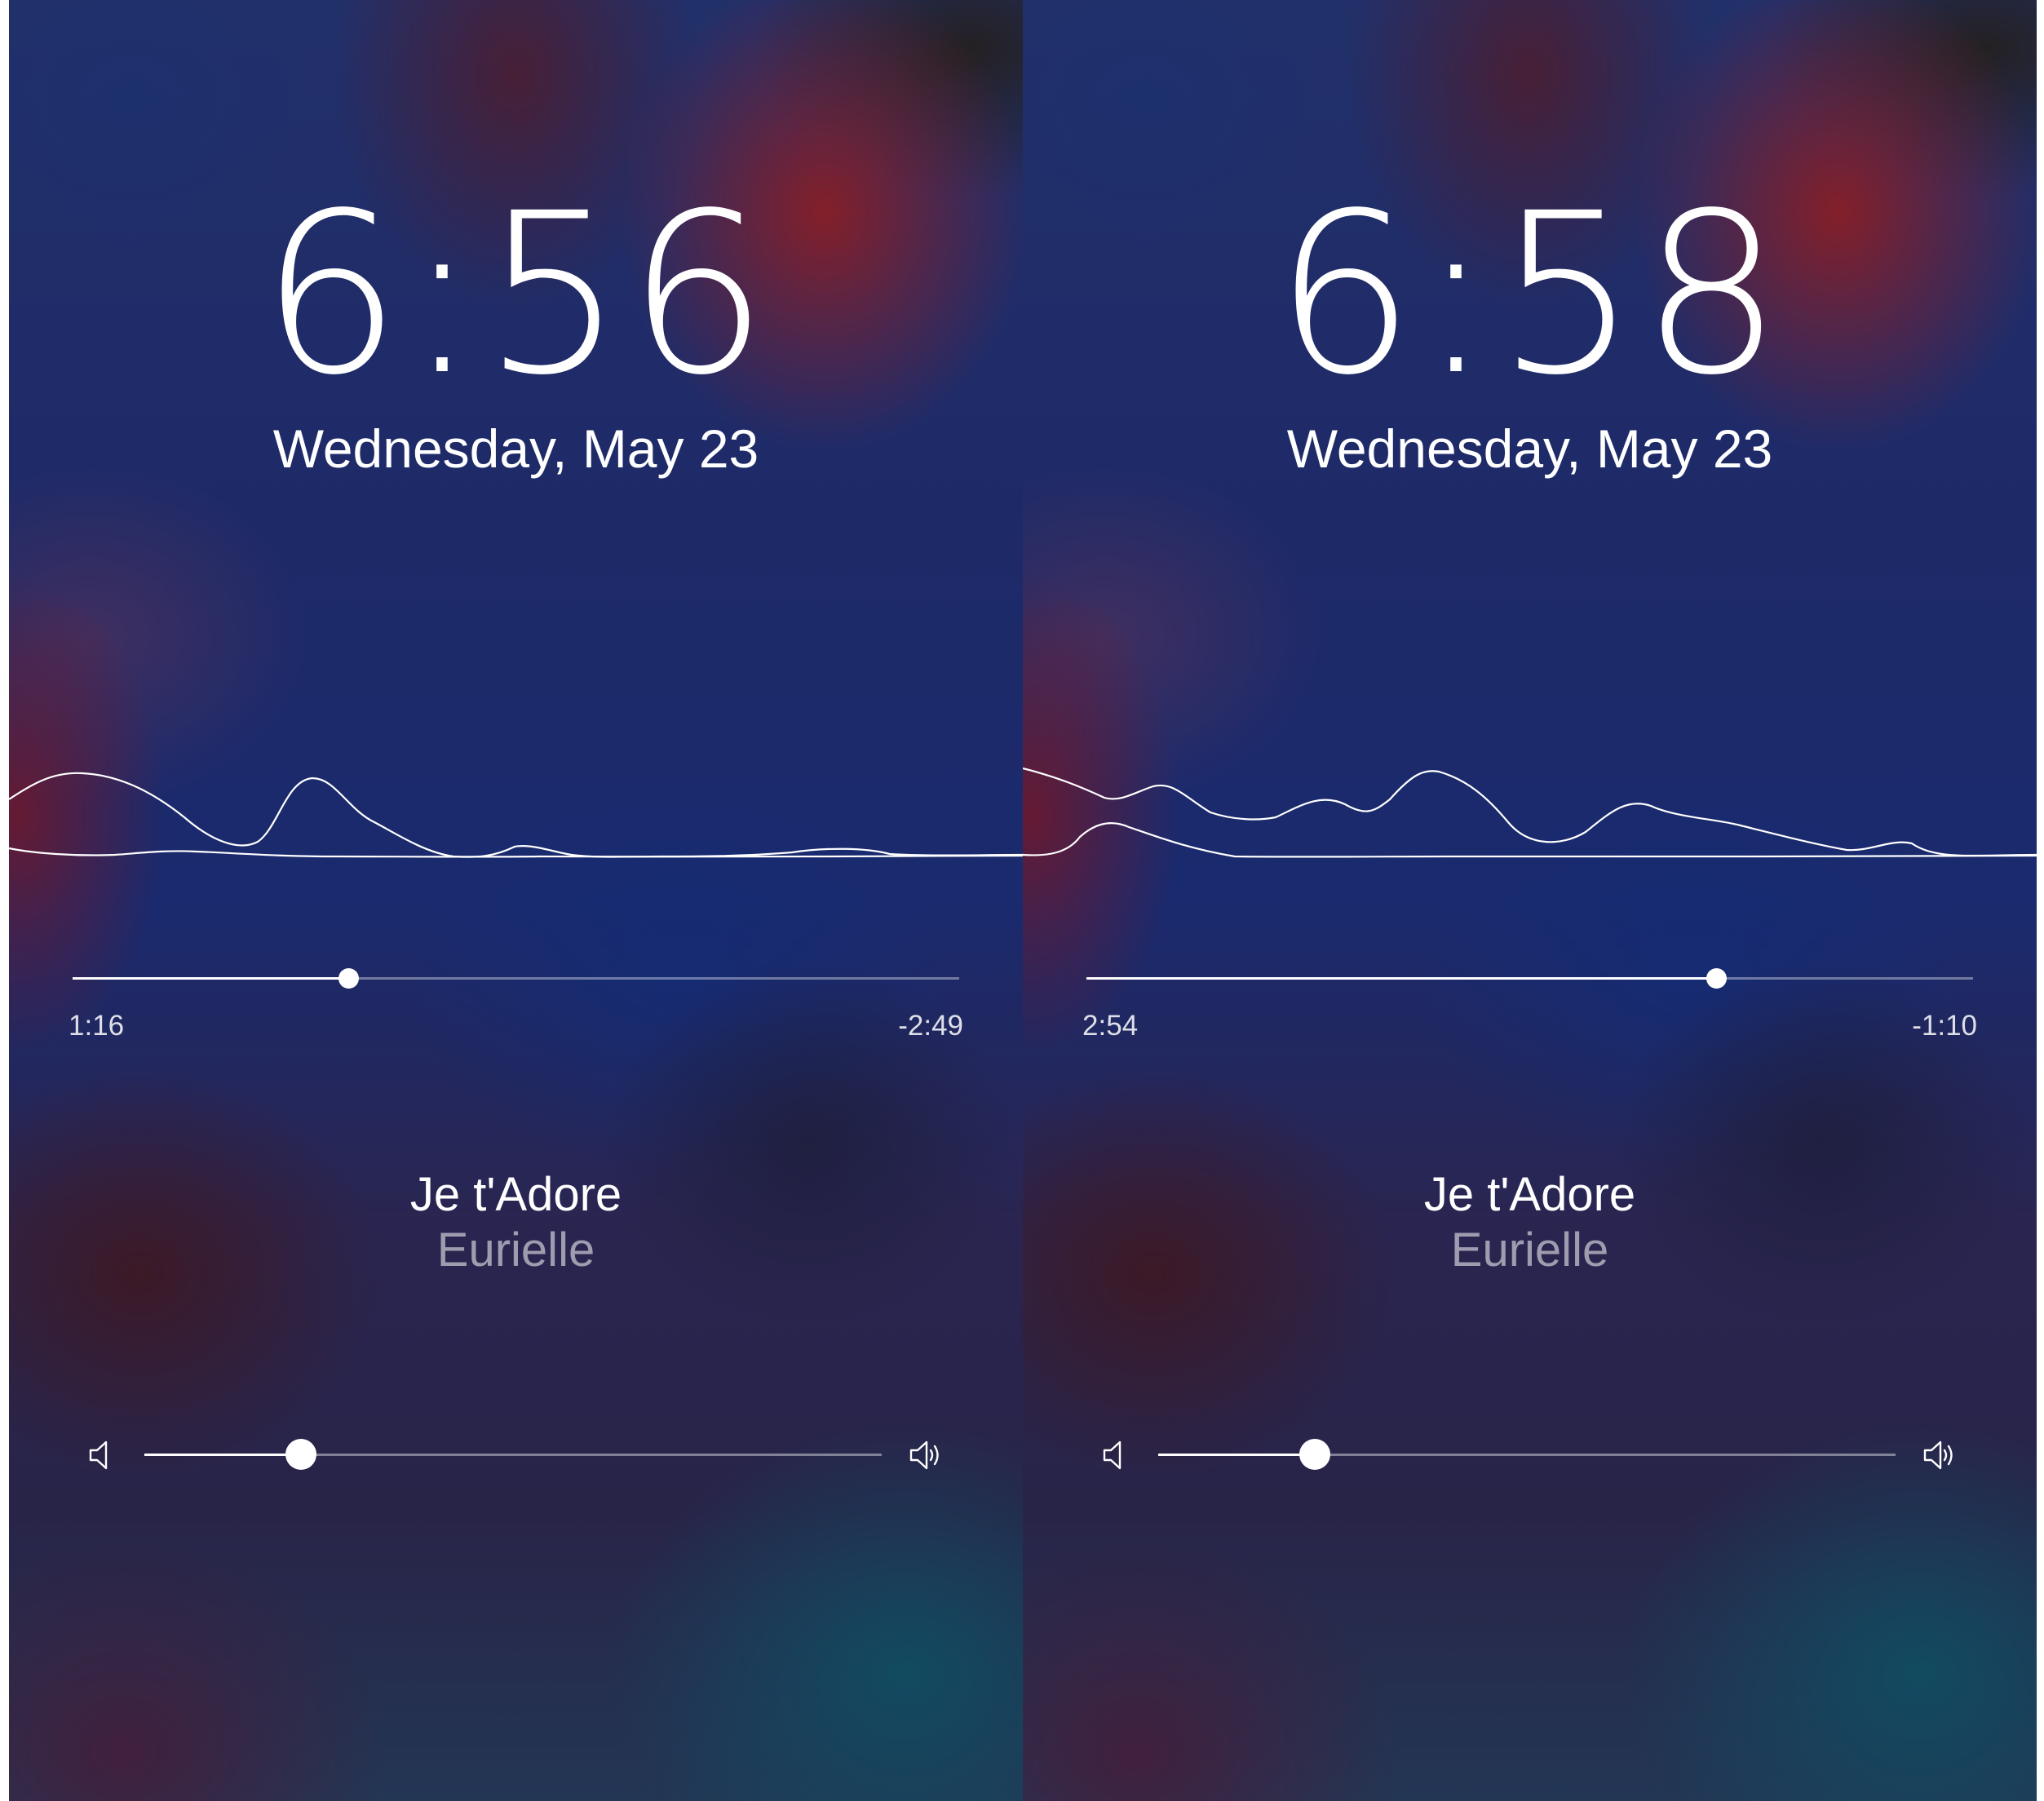  I want to click on elapsed-time: 1:16, so click(97, 1026).